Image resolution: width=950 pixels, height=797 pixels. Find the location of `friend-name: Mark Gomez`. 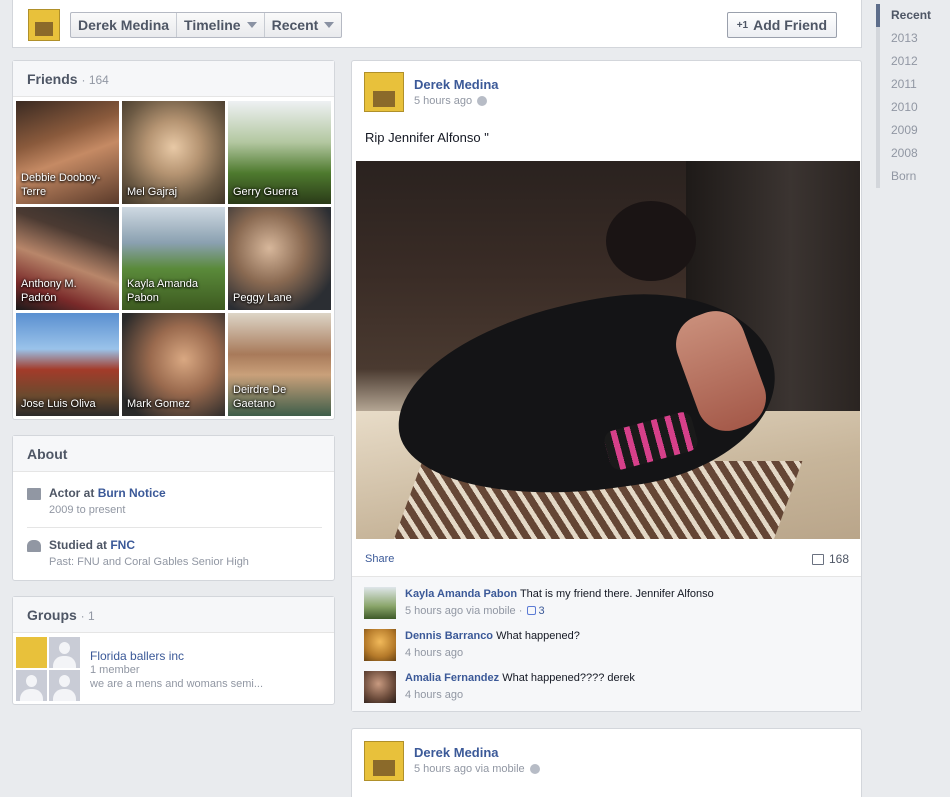

friend-name: Mark Gomez is located at coordinates (158, 404).